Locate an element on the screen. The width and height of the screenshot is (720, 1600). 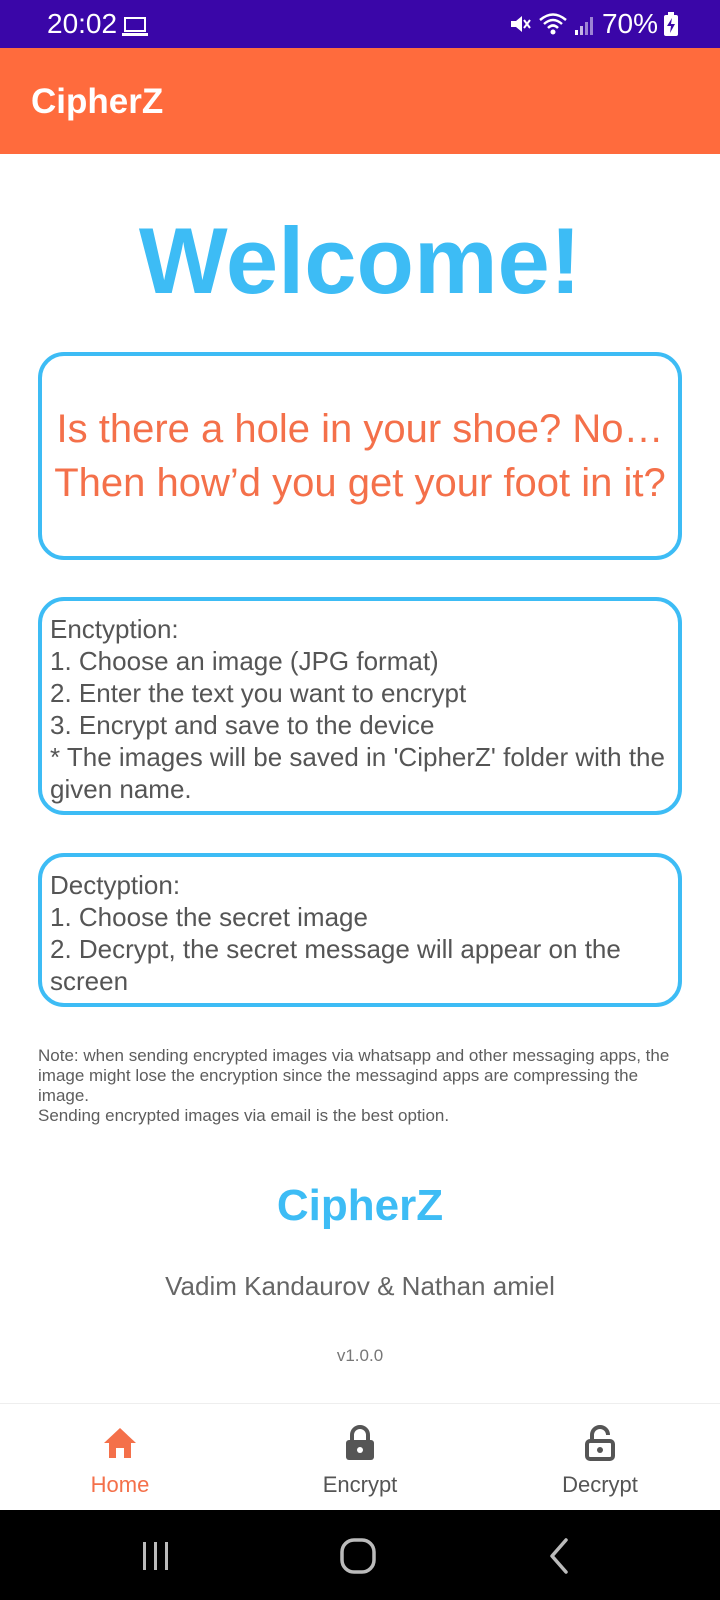
authors: Vadim Kandaurov & Nathan amiel is located at coordinates (360, 1286).